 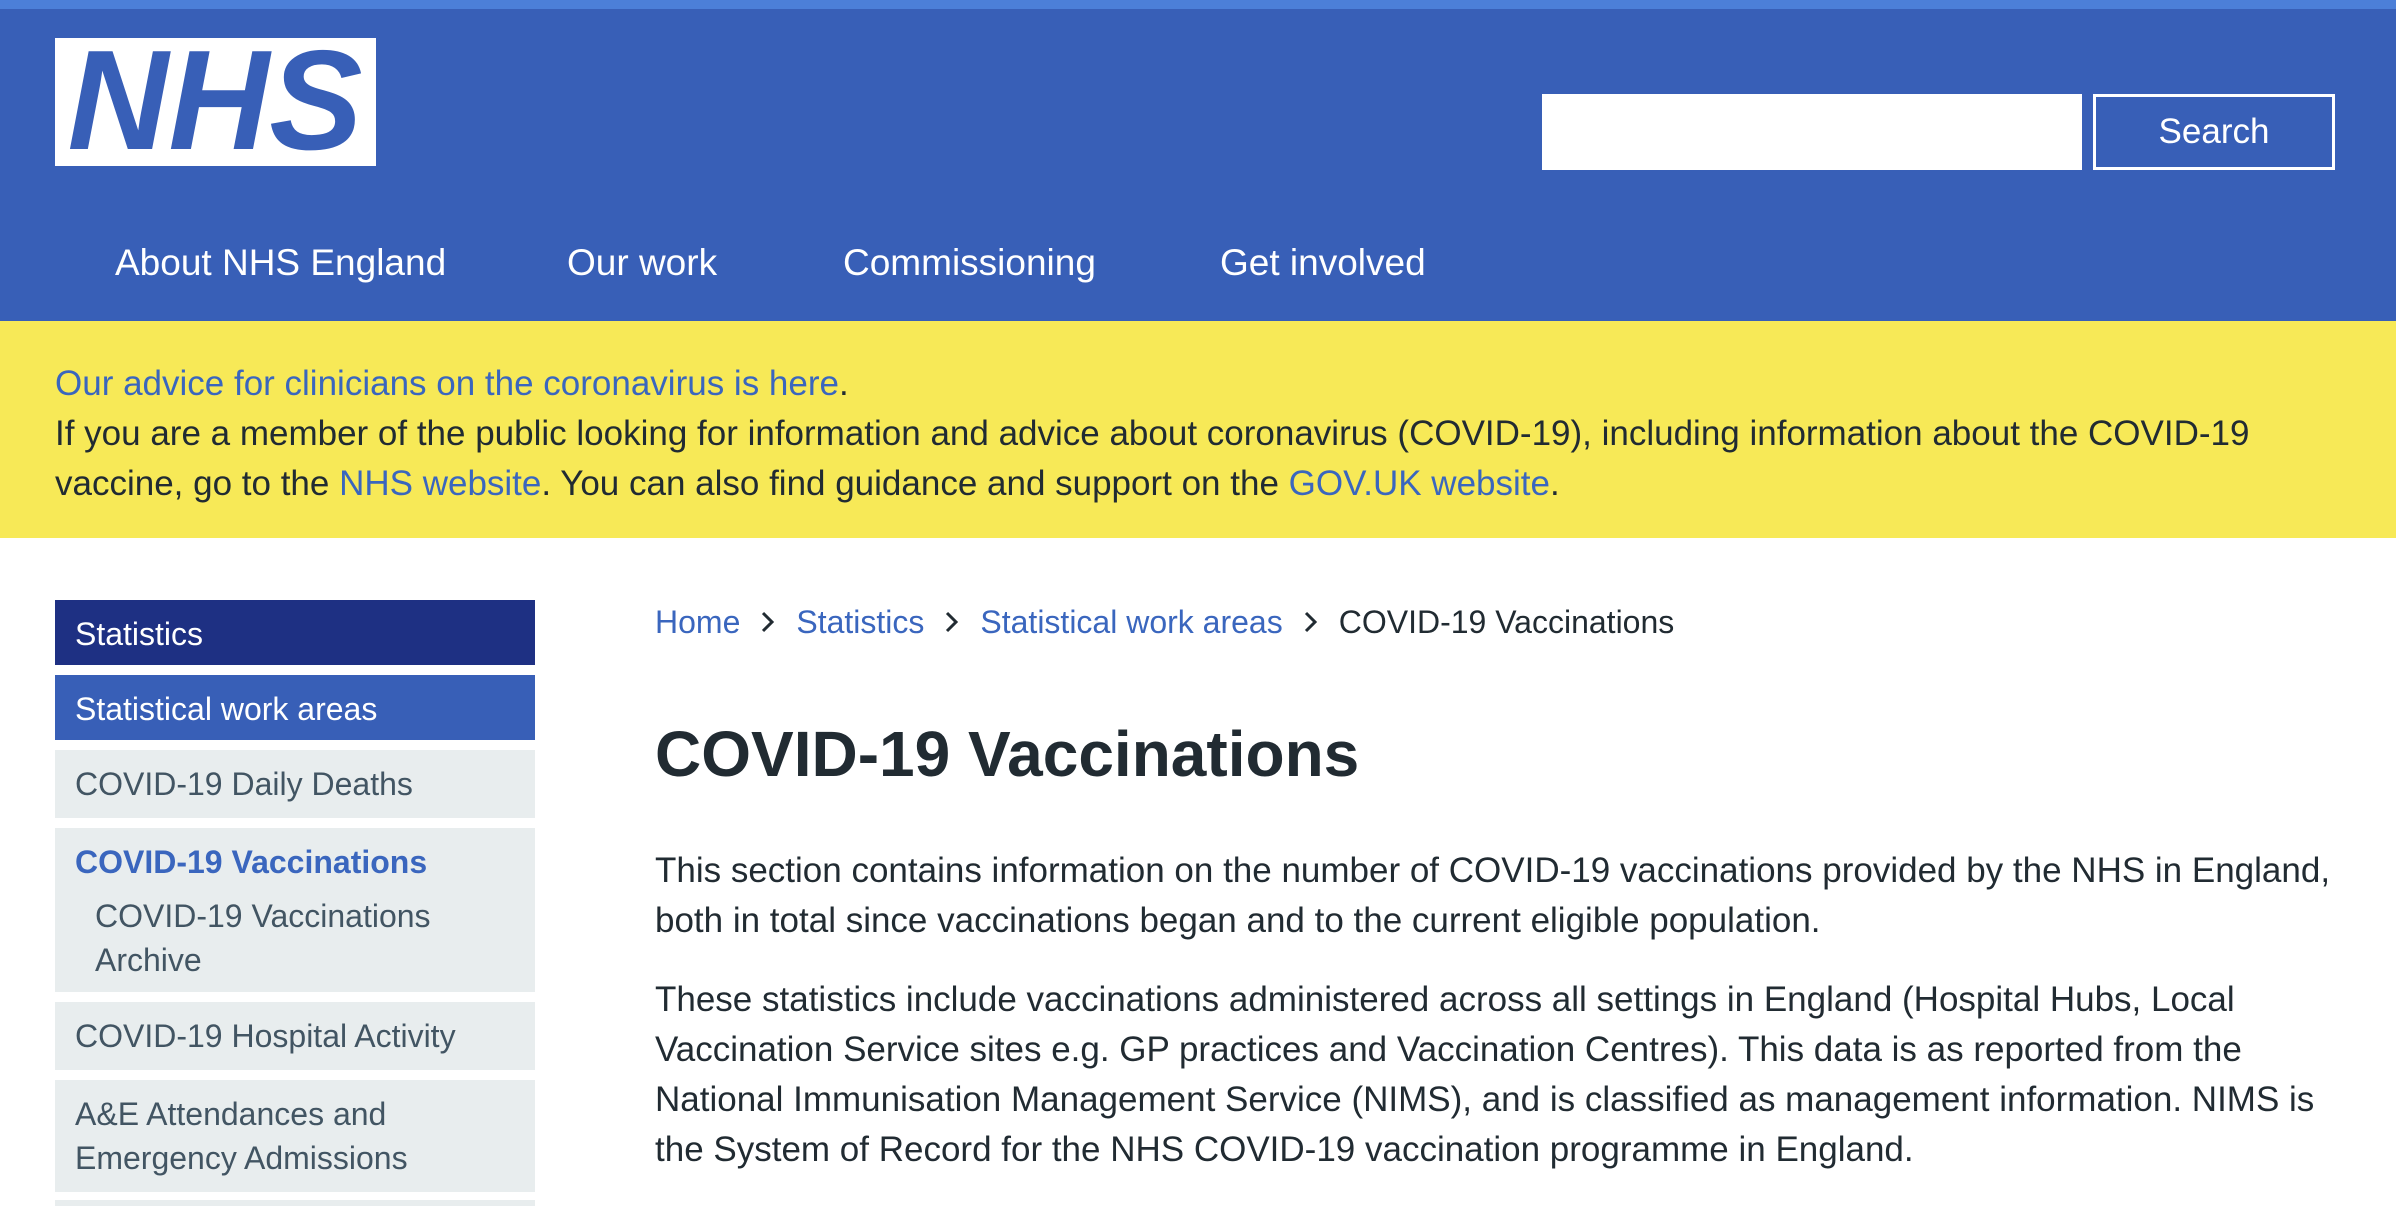 What do you see at coordinates (1007, 754) in the screenshot?
I see `page-title: COVID-19 Vaccinations` at bounding box center [1007, 754].